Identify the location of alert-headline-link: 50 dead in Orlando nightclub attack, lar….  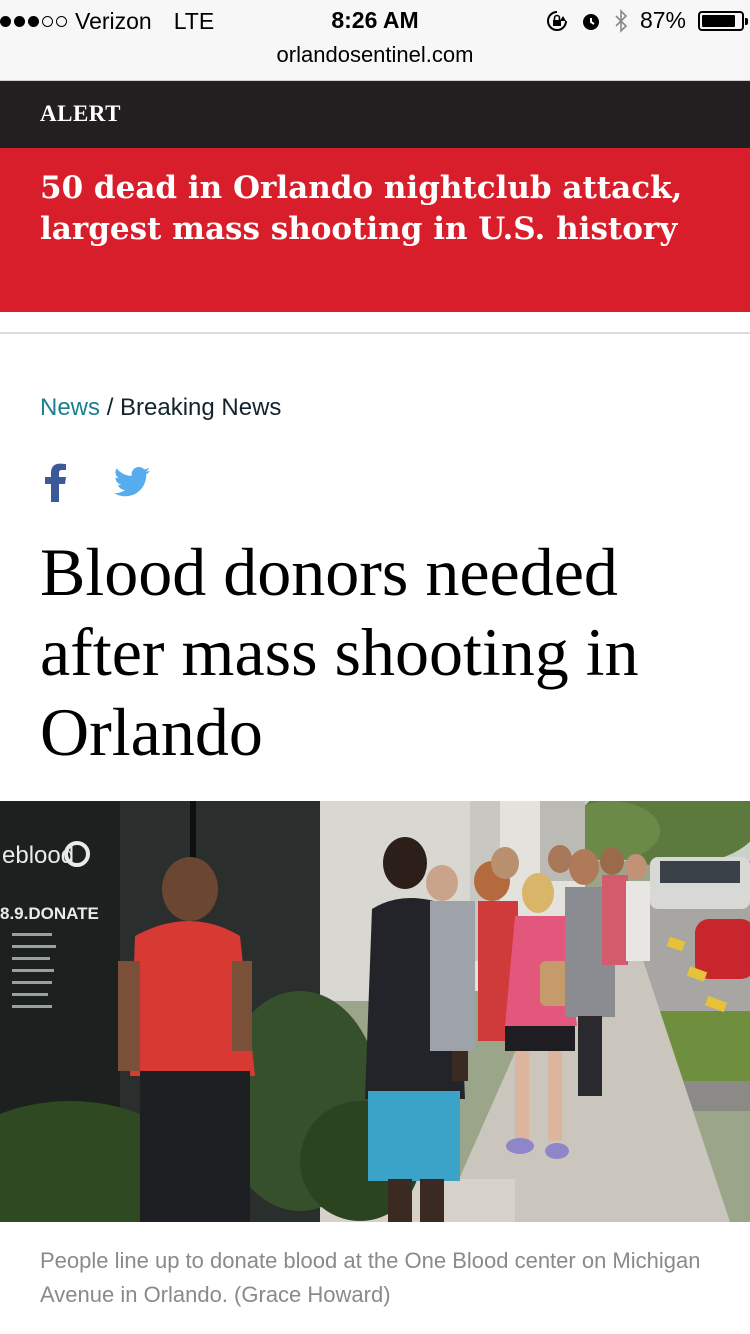
(385, 209).